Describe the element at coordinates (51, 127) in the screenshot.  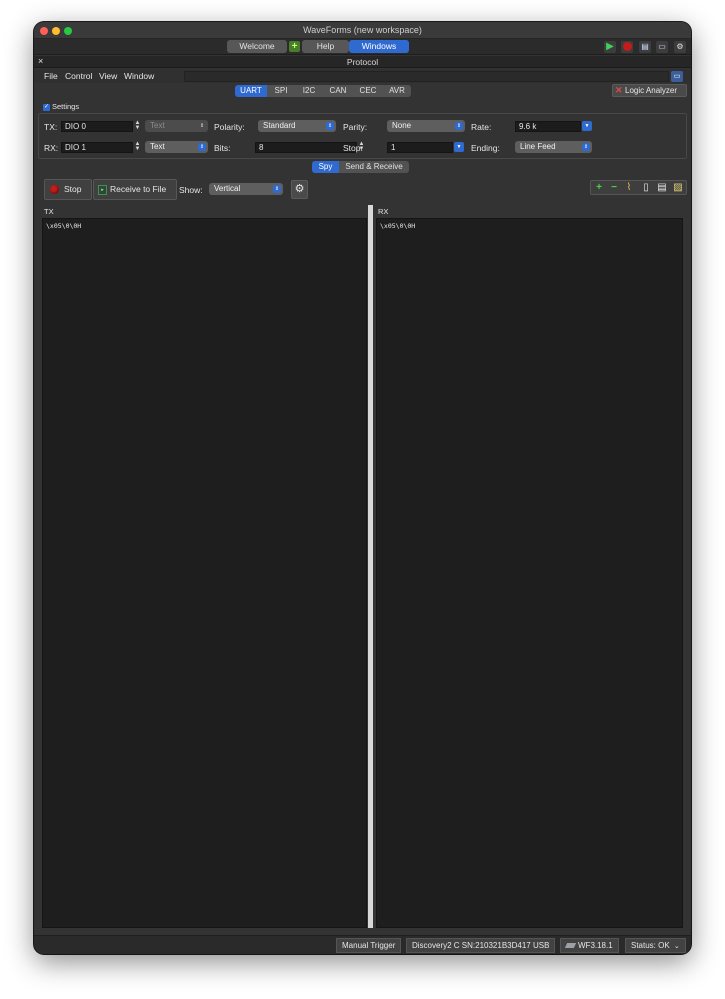
I see `tx-label: TX:` at that location.